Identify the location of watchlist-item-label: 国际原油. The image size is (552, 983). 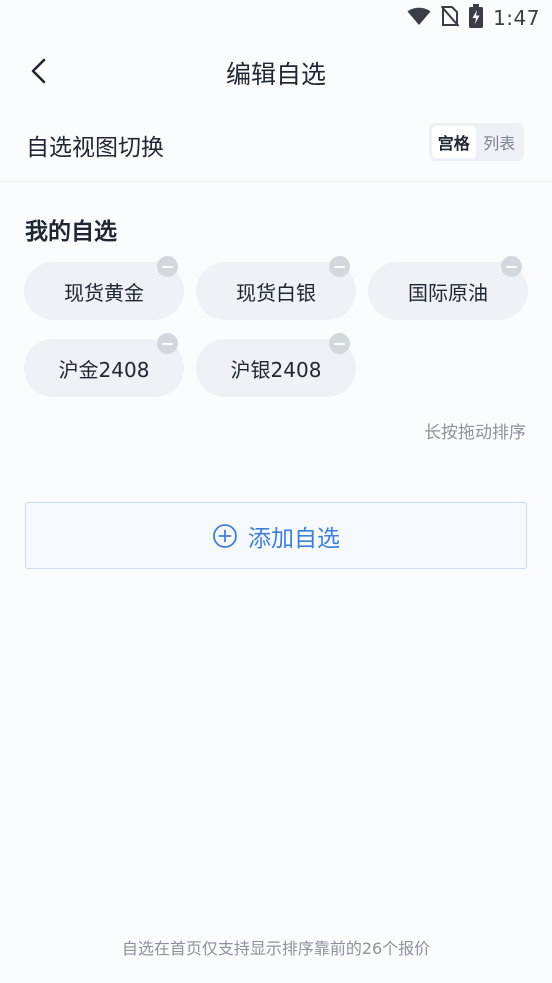
(448, 292).